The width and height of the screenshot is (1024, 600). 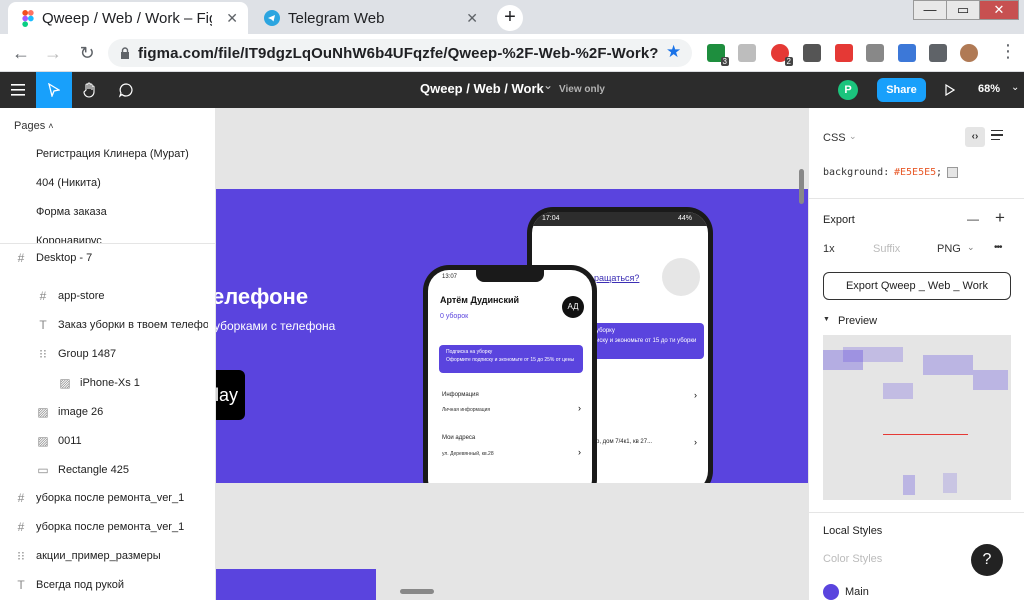 What do you see at coordinates (875, 53) in the screenshot?
I see `extension-vee-icon` at bounding box center [875, 53].